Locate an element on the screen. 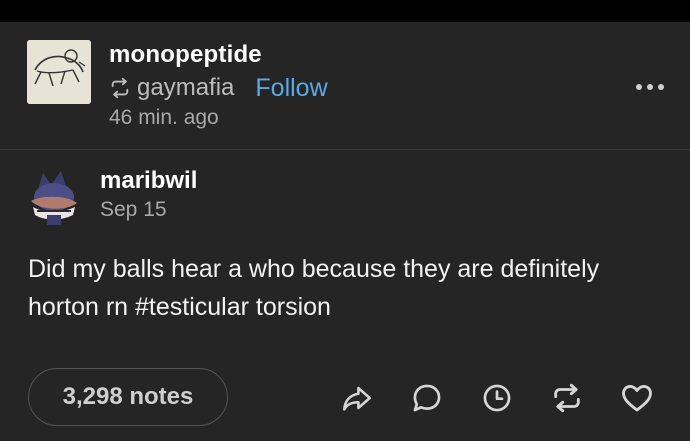 The image size is (690, 441). top-bar is located at coordinates (345, 11).